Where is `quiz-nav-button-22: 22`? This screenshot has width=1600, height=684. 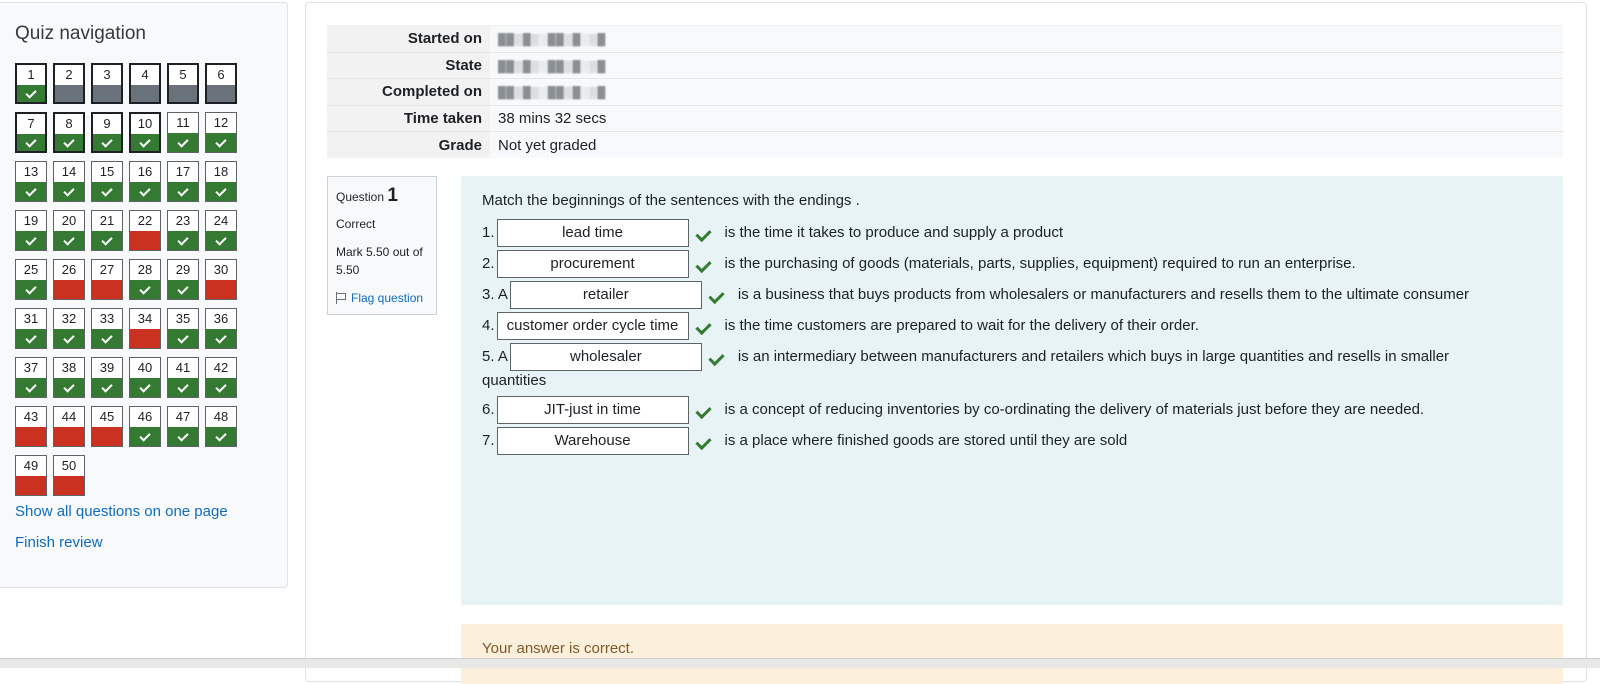
quiz-nav-button-22: 22 is located at coordinates (145, 230).